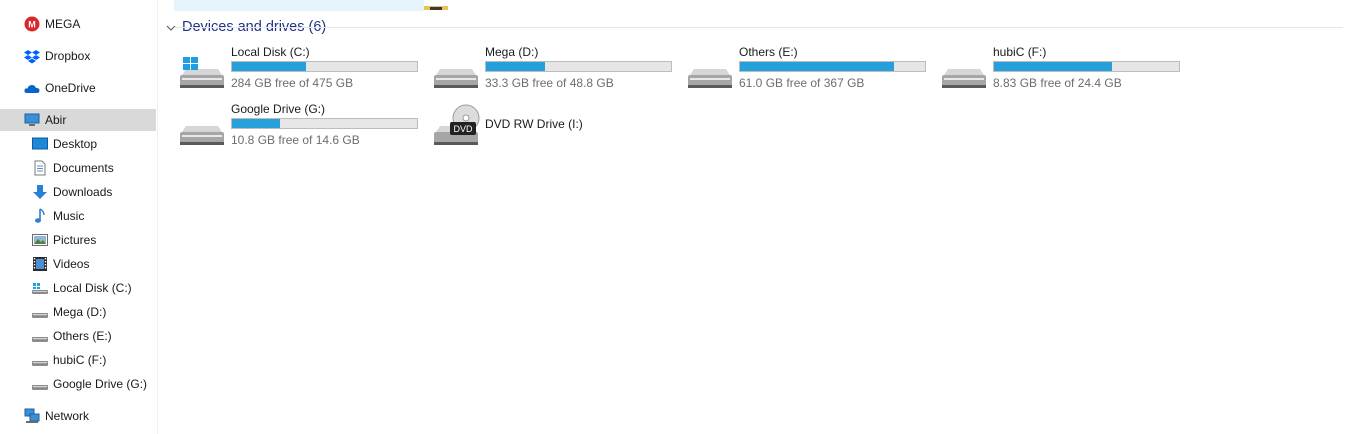 The height and width of the screenshot is (434, 1353). I want to click on sidebar-item-label: Network, so click(67, 416).